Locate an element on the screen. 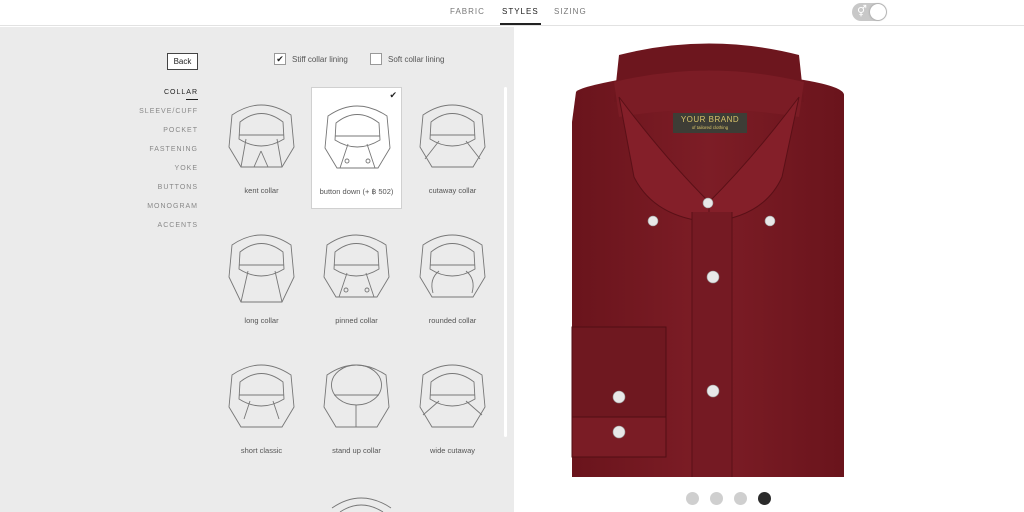 The height and width of the screenshot is (512, 1024). stiff-lining-label: Stiff collar lining is located at coordinates (320, 59).